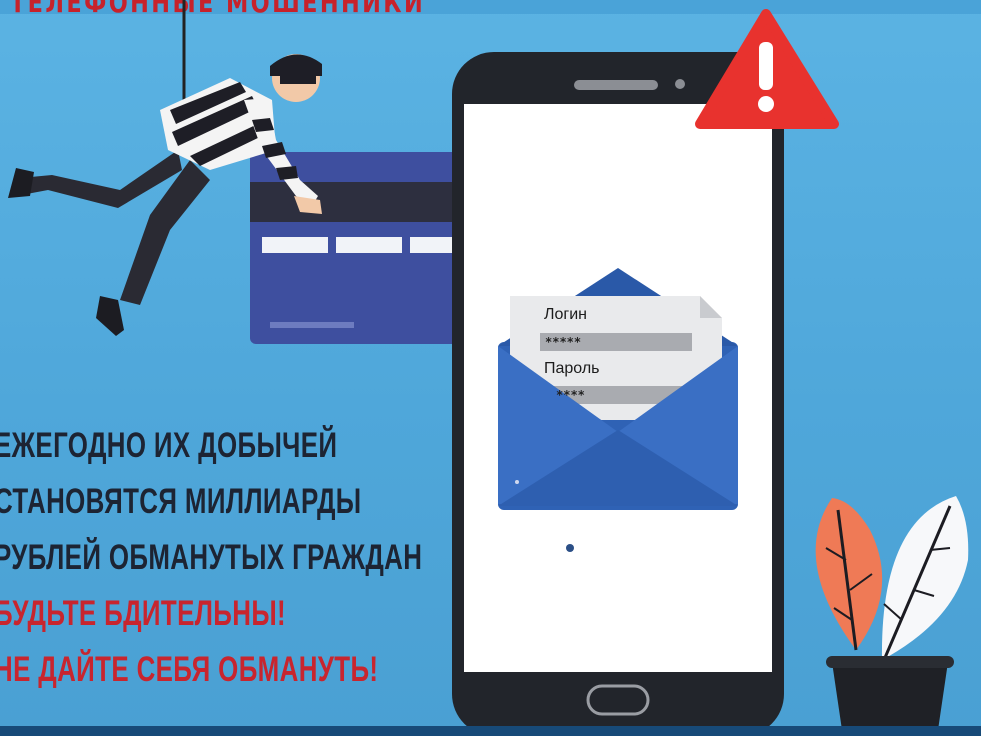 This screenshot has width=981, height=736. What do you see at coordinates (563, 342) in the screenshot?
I see `login-value: *****` at bounding box center [563, 342].